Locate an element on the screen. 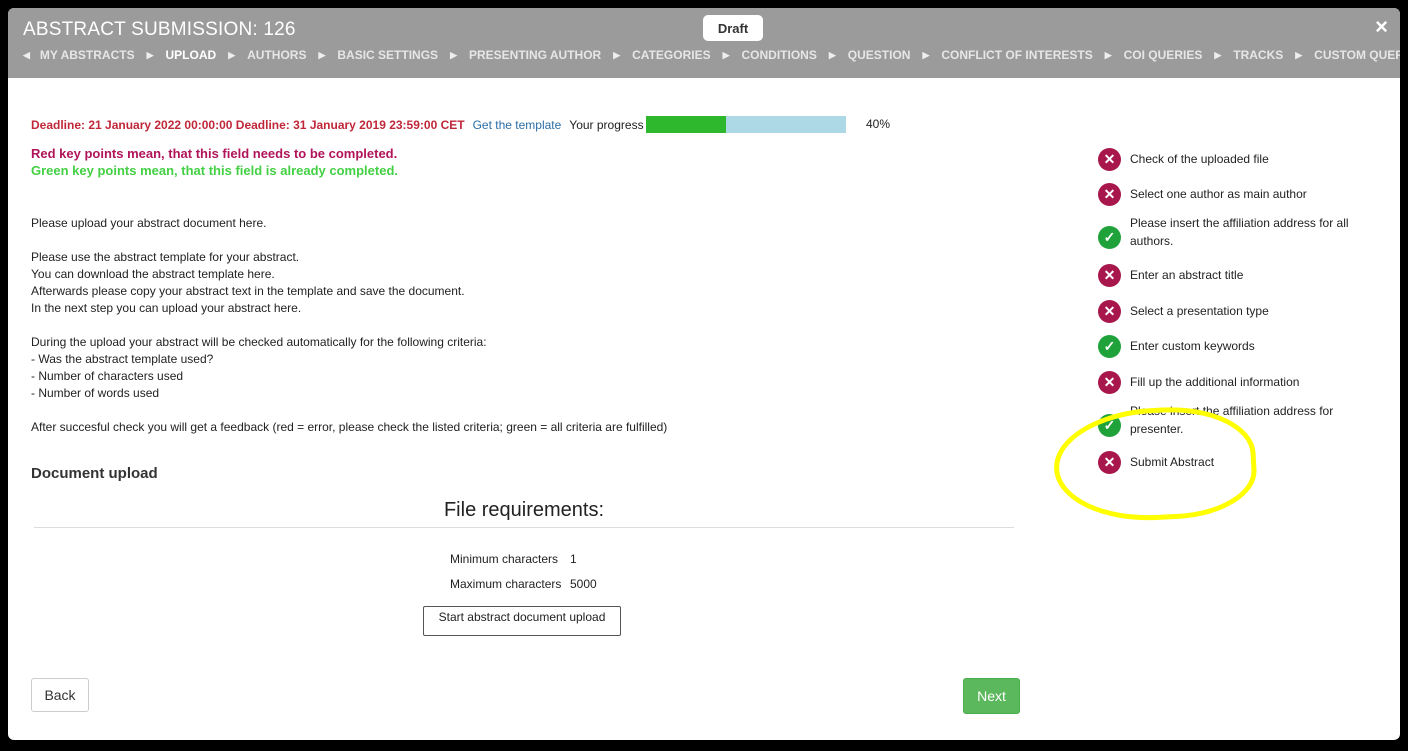 The image size is (1408, 751). step-tab-coi-queries: COI QUERIES is located at coordinates (1163, 55).